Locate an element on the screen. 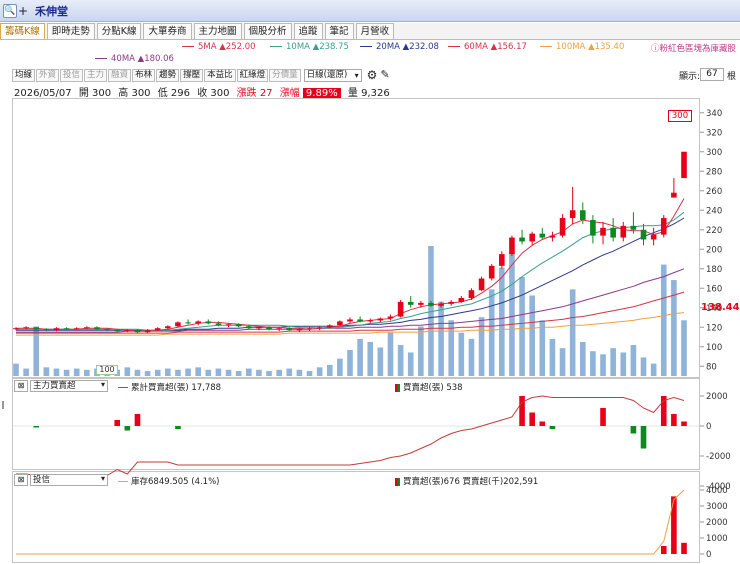 Image resolution: width=740 pixels, height=564 pixels. last-price-label: 138.44 is located at coordinates (720, 307).